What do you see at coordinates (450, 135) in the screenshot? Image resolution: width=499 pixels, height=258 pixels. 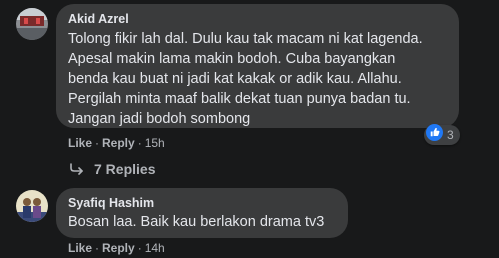 I see `reaction-count-number: 3` at bounding box center [450, 135].